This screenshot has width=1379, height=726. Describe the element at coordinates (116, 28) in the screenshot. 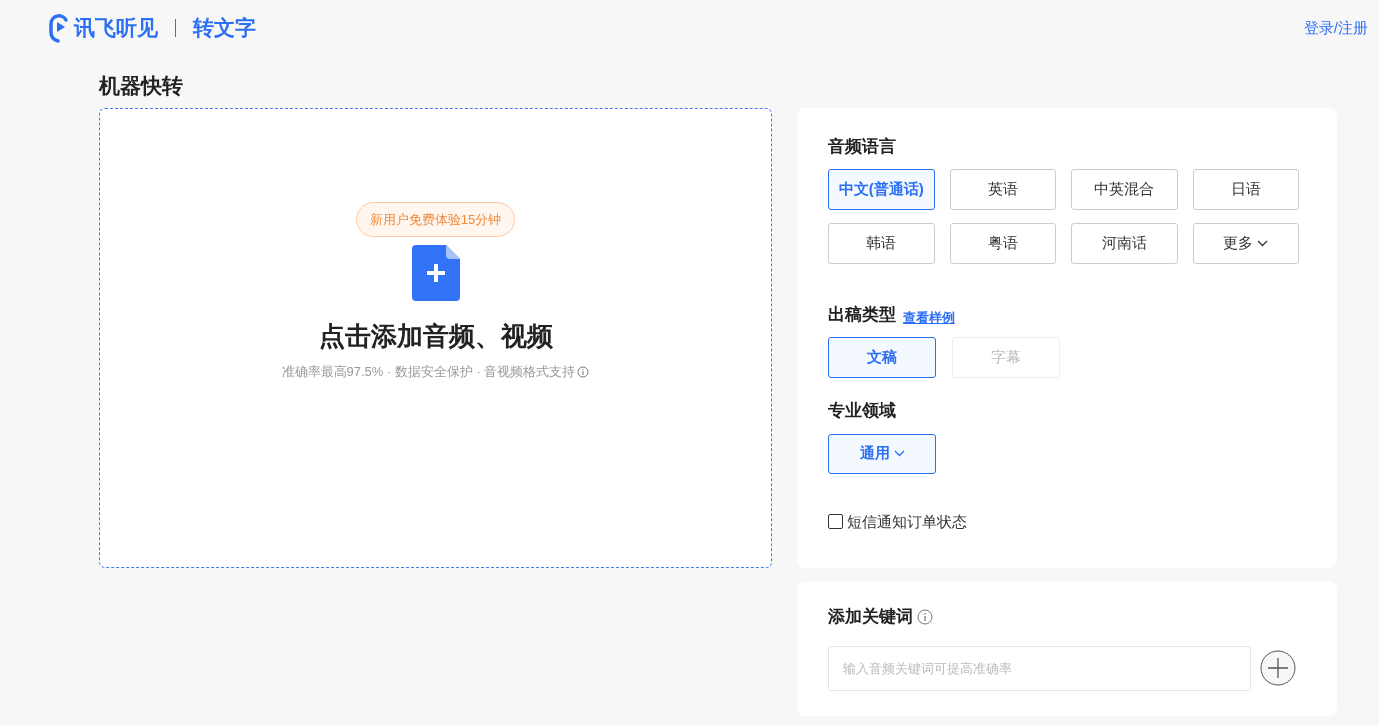

I see `brand-name: 讯飞听见` at that location.